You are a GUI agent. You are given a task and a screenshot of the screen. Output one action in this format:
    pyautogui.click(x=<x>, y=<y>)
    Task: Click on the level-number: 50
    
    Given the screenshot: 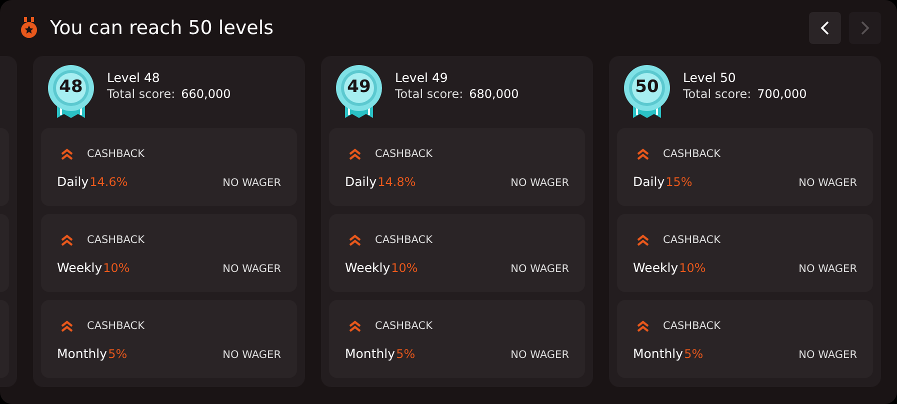 What is the action you would take?
    pyautogui.click(x=647, y=87)
    